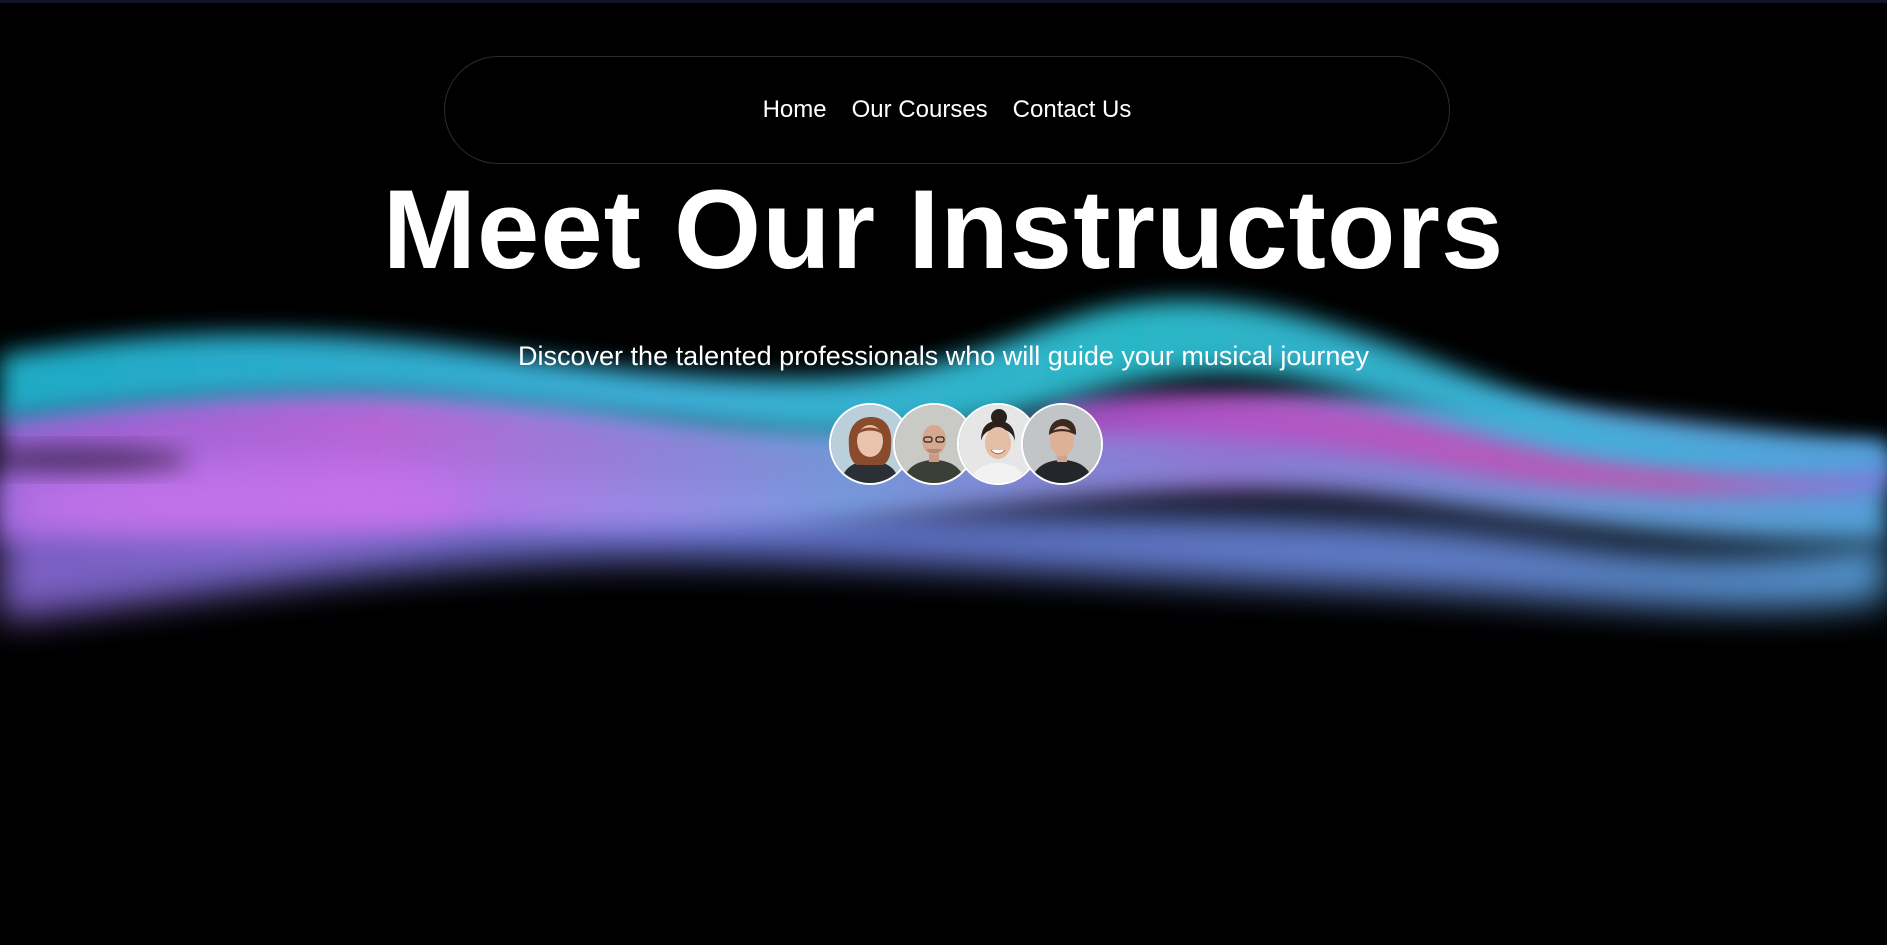 The width and height of the screenshot is (1887, 945). Describe the element at coordinates (943, 229) in the screenshot. I see `page-title: Meet Our Instructors` at that location.